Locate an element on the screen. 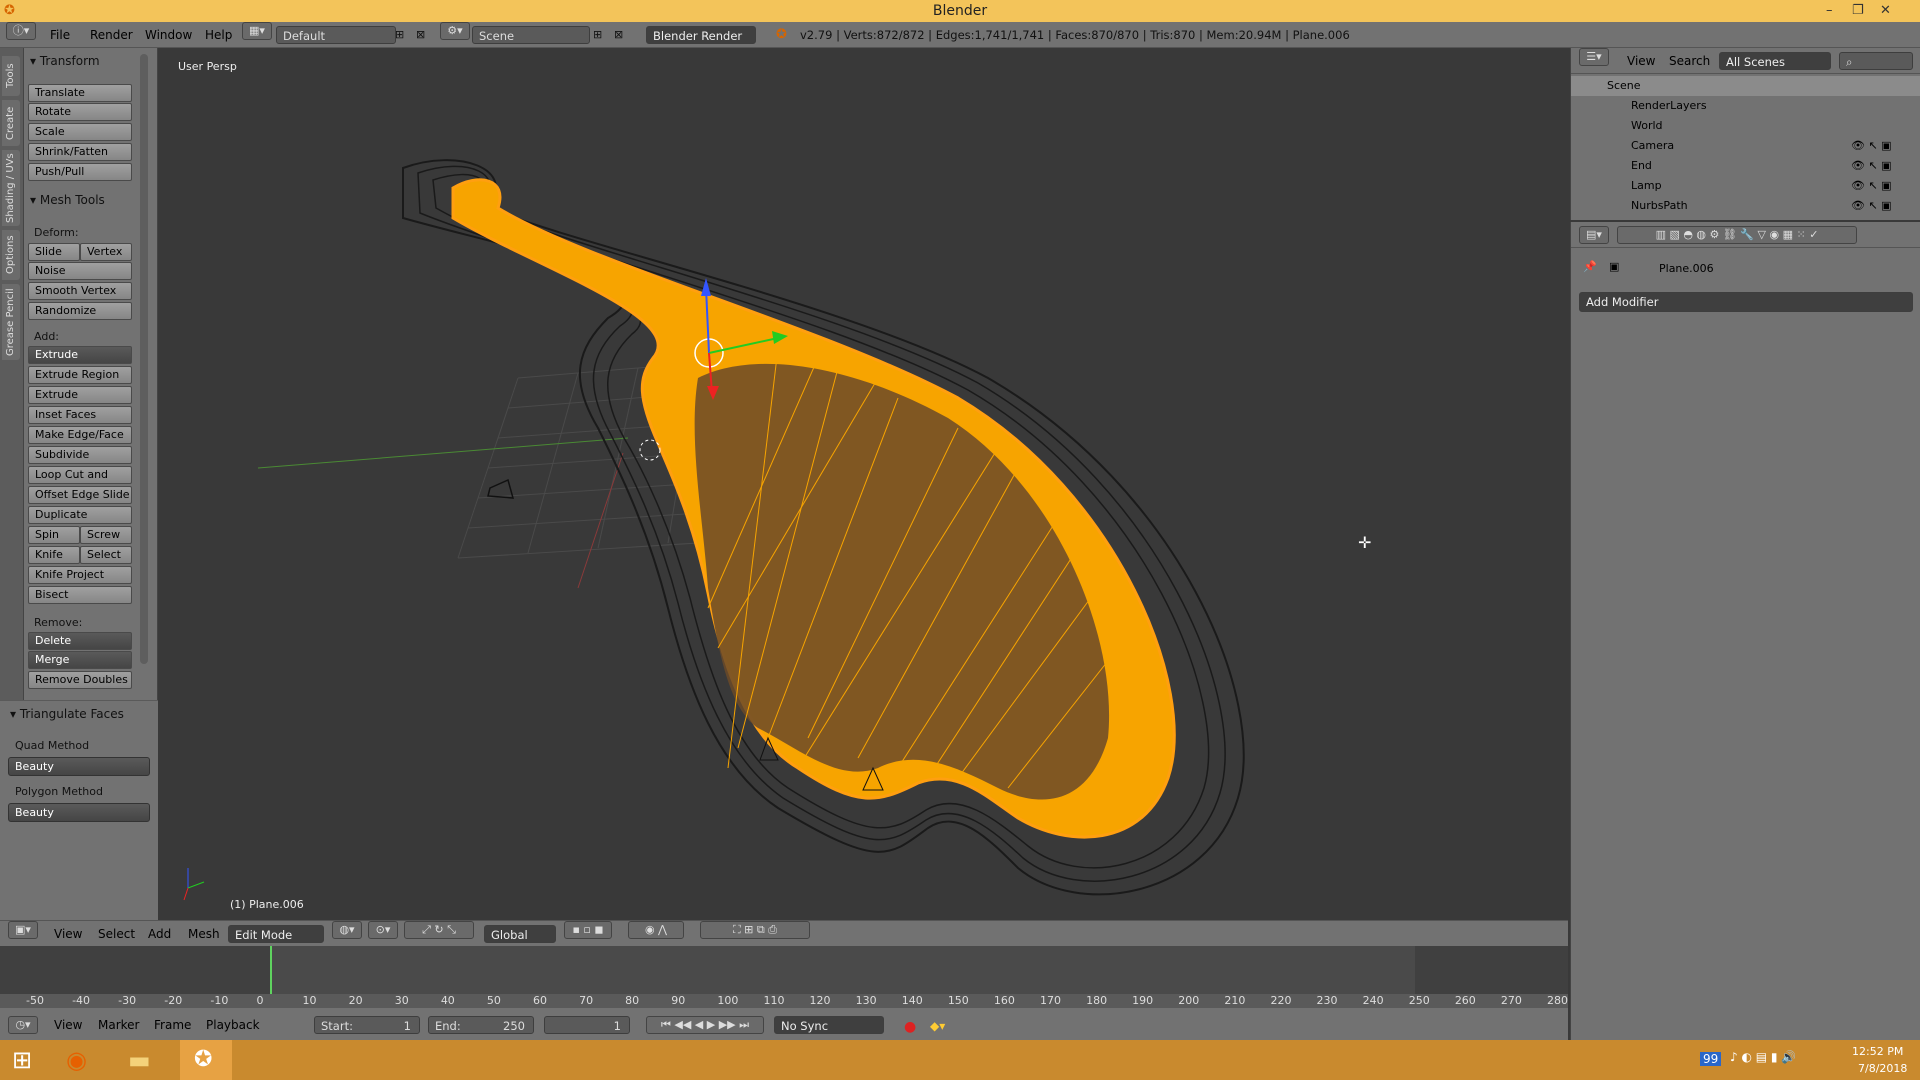 The width and height of the screenshot is (1920, 1080). outliner-item-camera: Camera 👁 ↖ ▣ is located at coordinates (1745, 146).